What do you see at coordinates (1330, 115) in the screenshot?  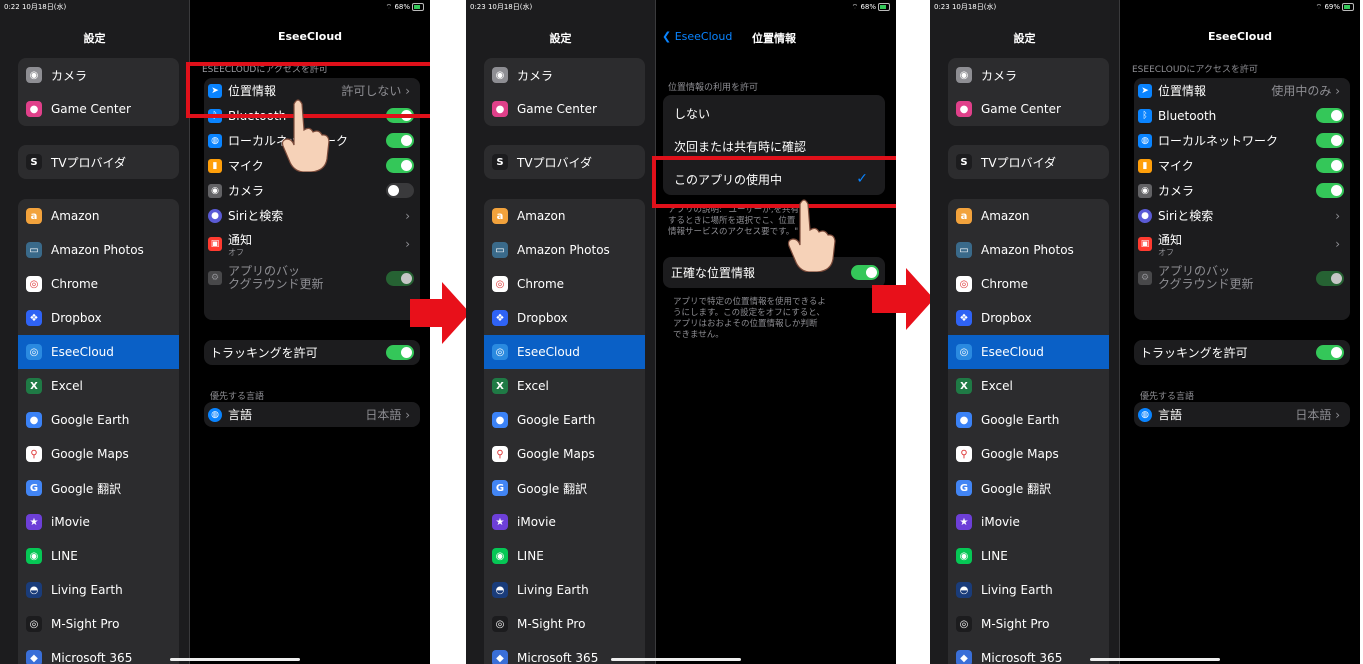 I see `bluetooth-toggle` at bounding box center [1330, 115].